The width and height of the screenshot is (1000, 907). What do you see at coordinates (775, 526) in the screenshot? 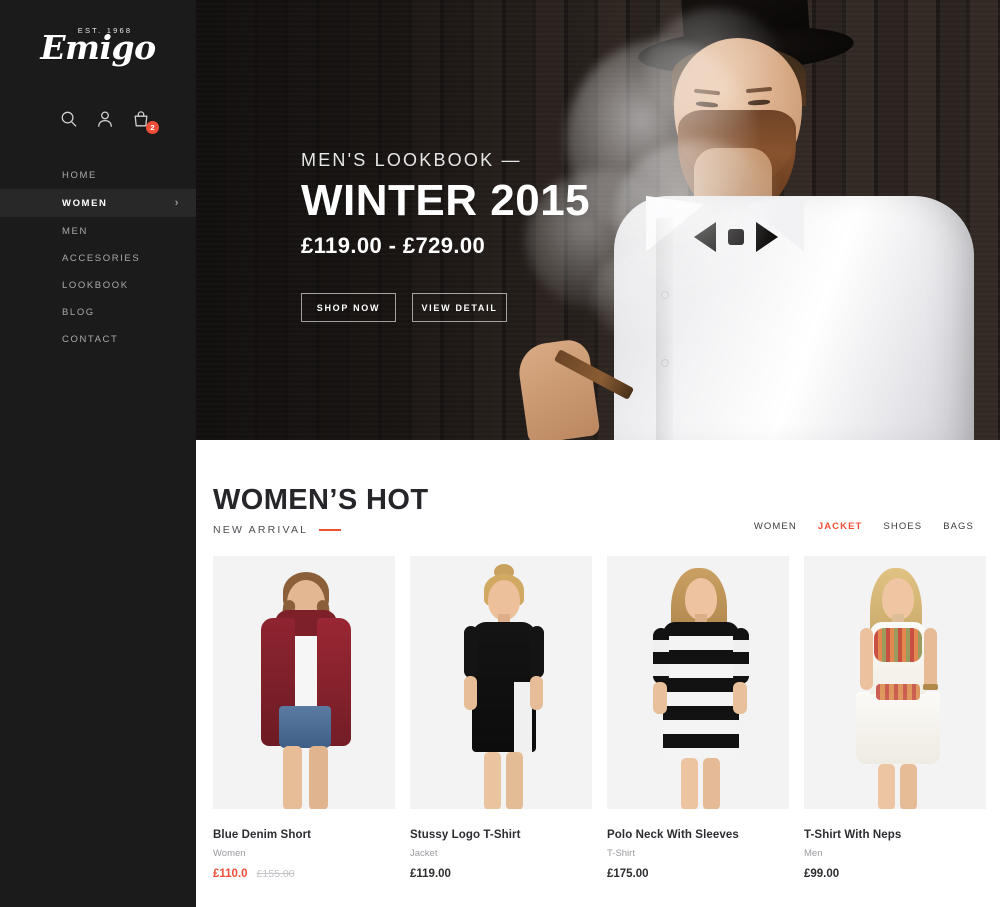
I see `filter-tab-women: WOMEN` at bounding box center [775, 526].